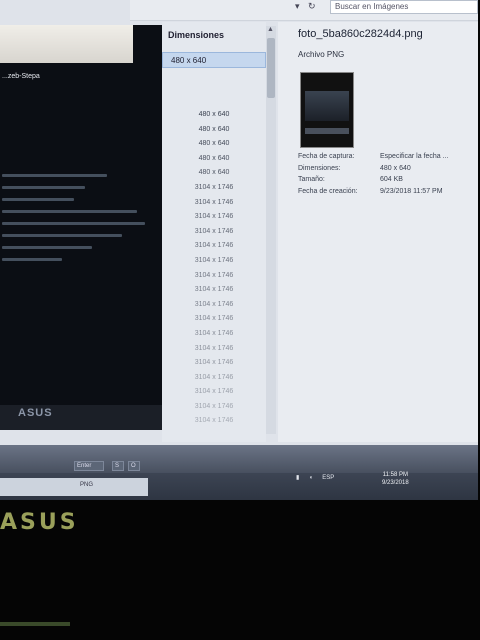 The height and width of the screenshot is (640, 480). I want to click on property-value: 604 KB, so click(391, 179).